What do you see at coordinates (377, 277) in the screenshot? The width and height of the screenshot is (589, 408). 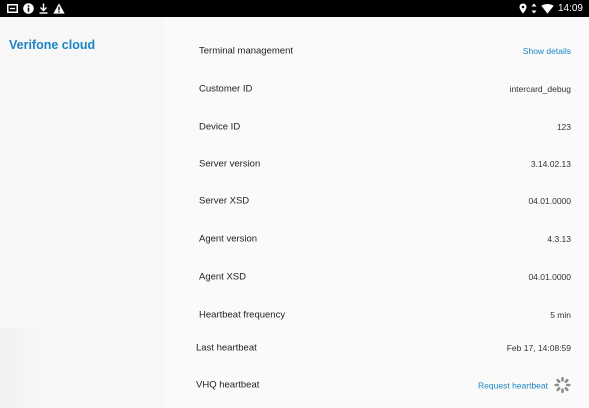 I see `row-agent-xsd: Agent XSD 04.01.0000` at bounding box center [377, 277].